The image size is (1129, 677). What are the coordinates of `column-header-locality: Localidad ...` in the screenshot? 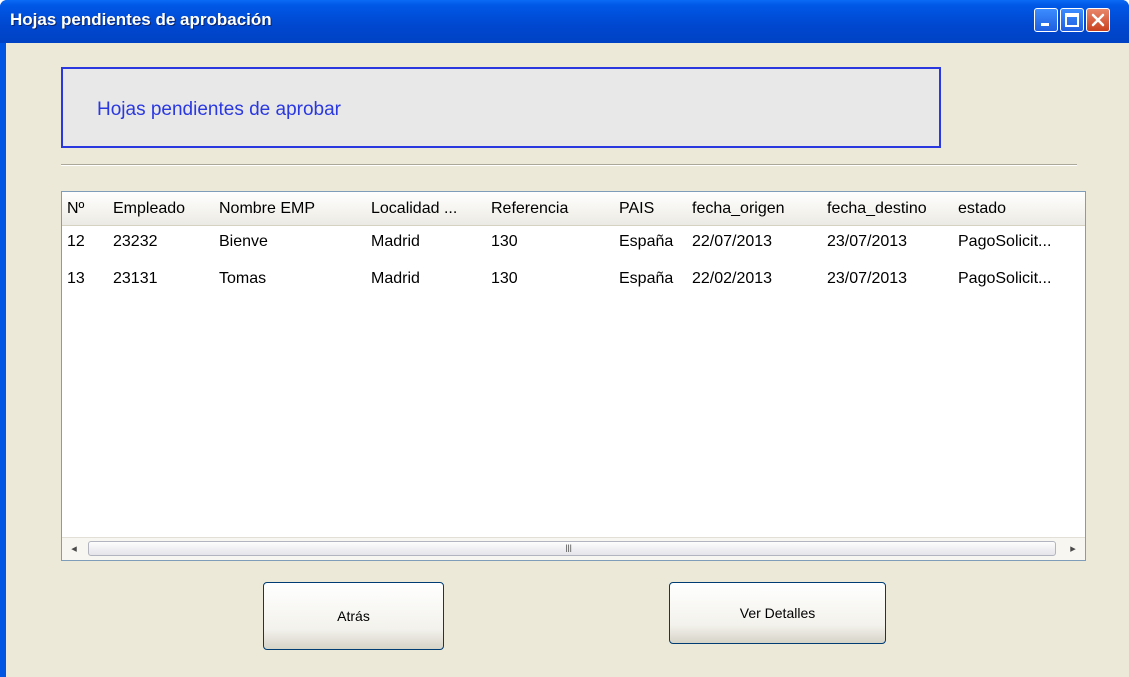 It's located at (427, 209).